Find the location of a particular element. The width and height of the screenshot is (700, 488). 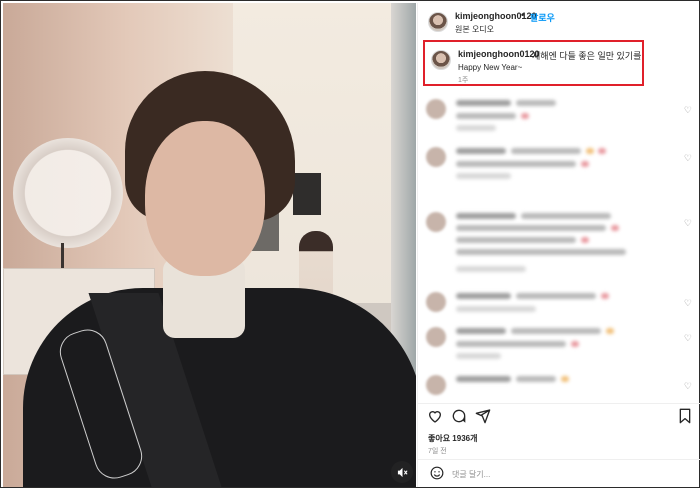

share-icon is located at coordinates (483, 417).